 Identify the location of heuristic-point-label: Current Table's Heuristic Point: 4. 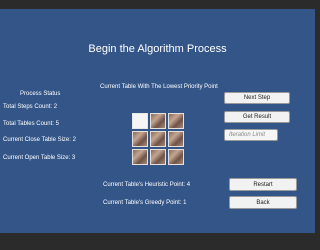
(147, 185).